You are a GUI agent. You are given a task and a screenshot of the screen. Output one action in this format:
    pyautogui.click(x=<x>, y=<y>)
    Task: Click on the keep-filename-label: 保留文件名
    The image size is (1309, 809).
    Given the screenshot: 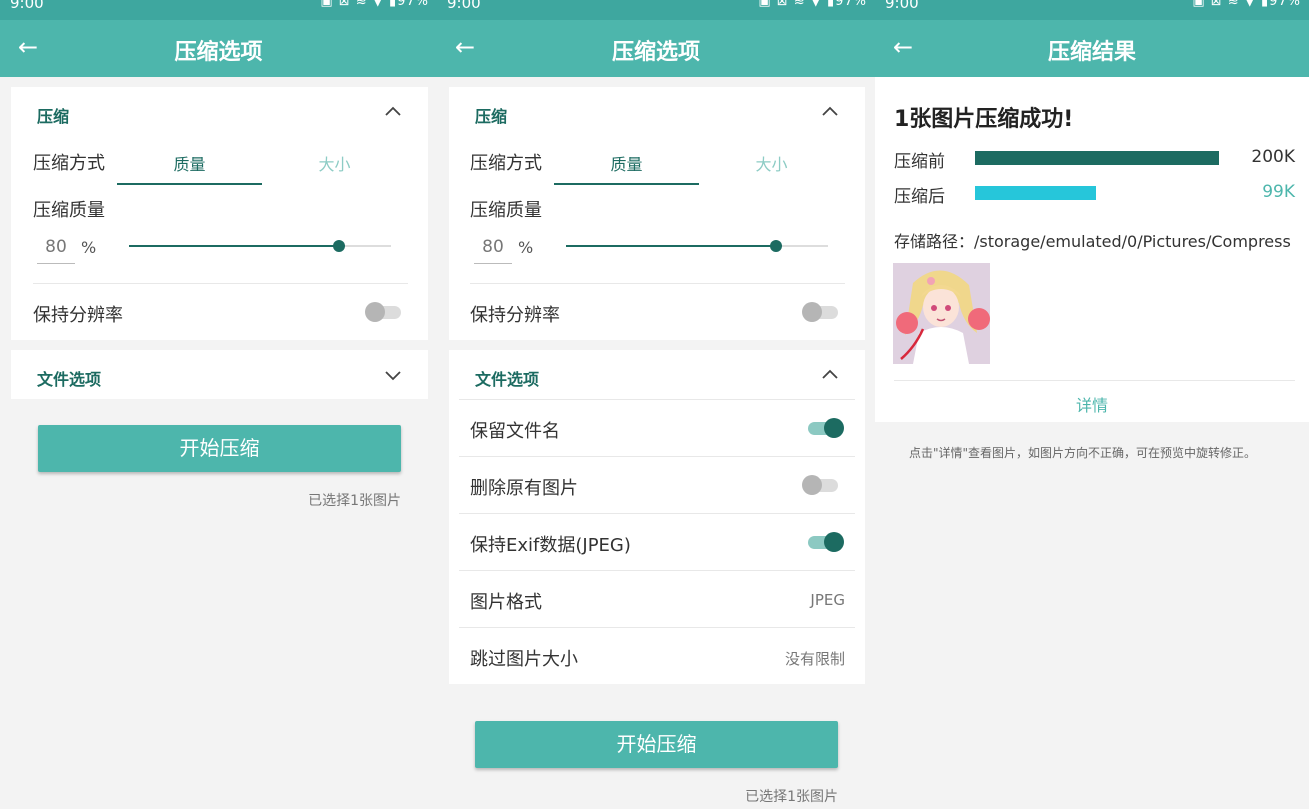 What is the action you would take?
    pyautogui.click(x=515, y=431)
    